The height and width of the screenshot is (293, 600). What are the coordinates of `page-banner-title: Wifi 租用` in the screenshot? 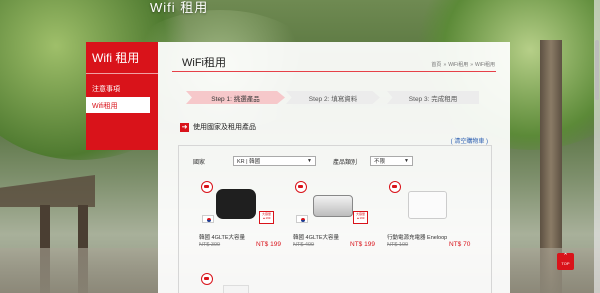 It's located at (179, 7).